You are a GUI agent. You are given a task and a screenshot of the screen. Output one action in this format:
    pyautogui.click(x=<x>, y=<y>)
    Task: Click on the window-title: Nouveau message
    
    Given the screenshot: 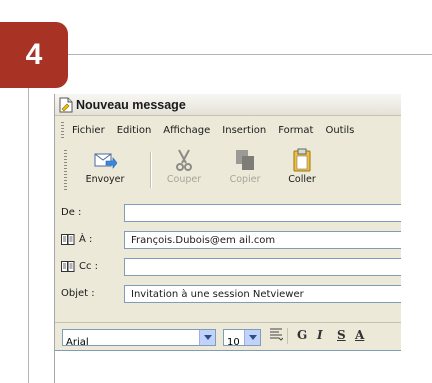 What is the action you would take?
    pyautogui.click(x=131, y=104)
    